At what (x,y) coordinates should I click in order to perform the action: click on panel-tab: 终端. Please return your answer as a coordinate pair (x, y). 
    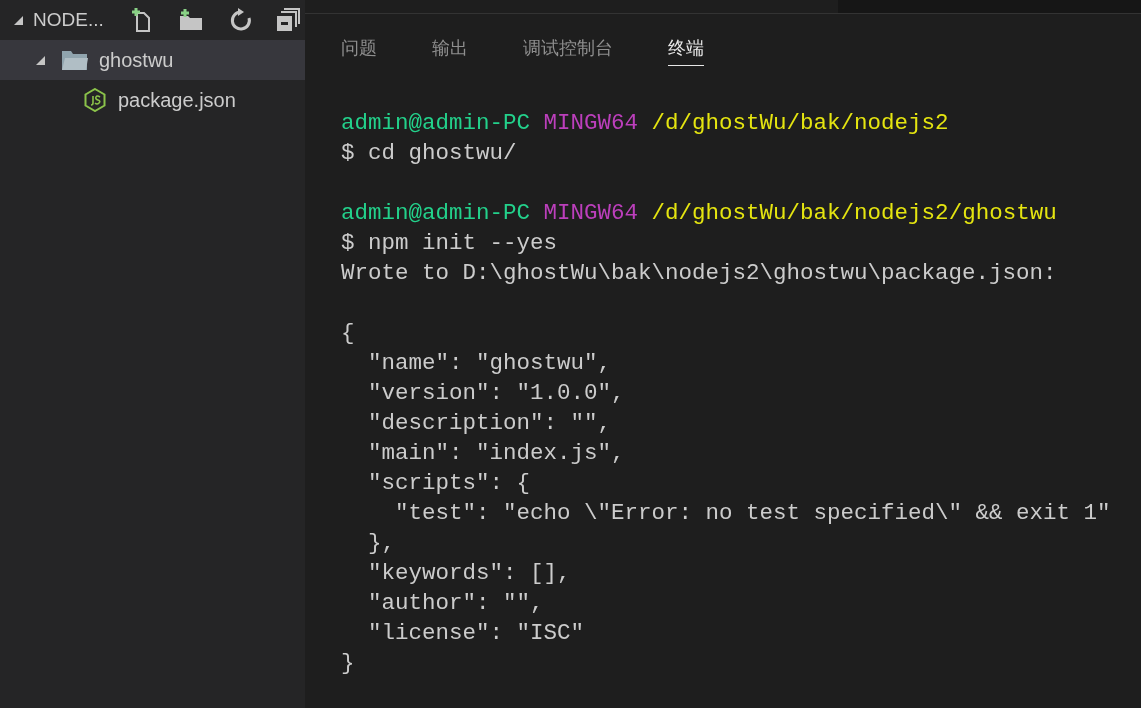
    Looking at the image, I should click on (686, 51).